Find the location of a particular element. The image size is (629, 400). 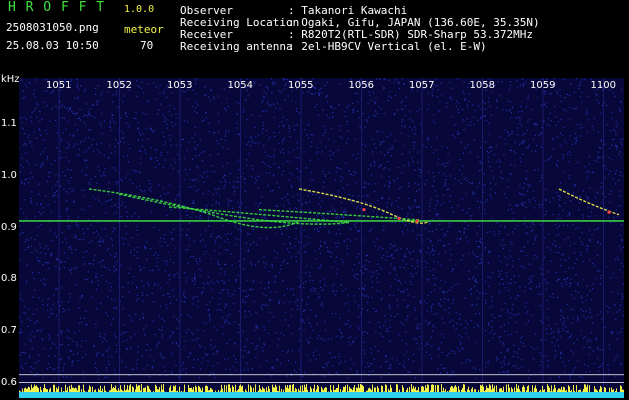

meteor-label: meteor is located at coordinates (144, 29).